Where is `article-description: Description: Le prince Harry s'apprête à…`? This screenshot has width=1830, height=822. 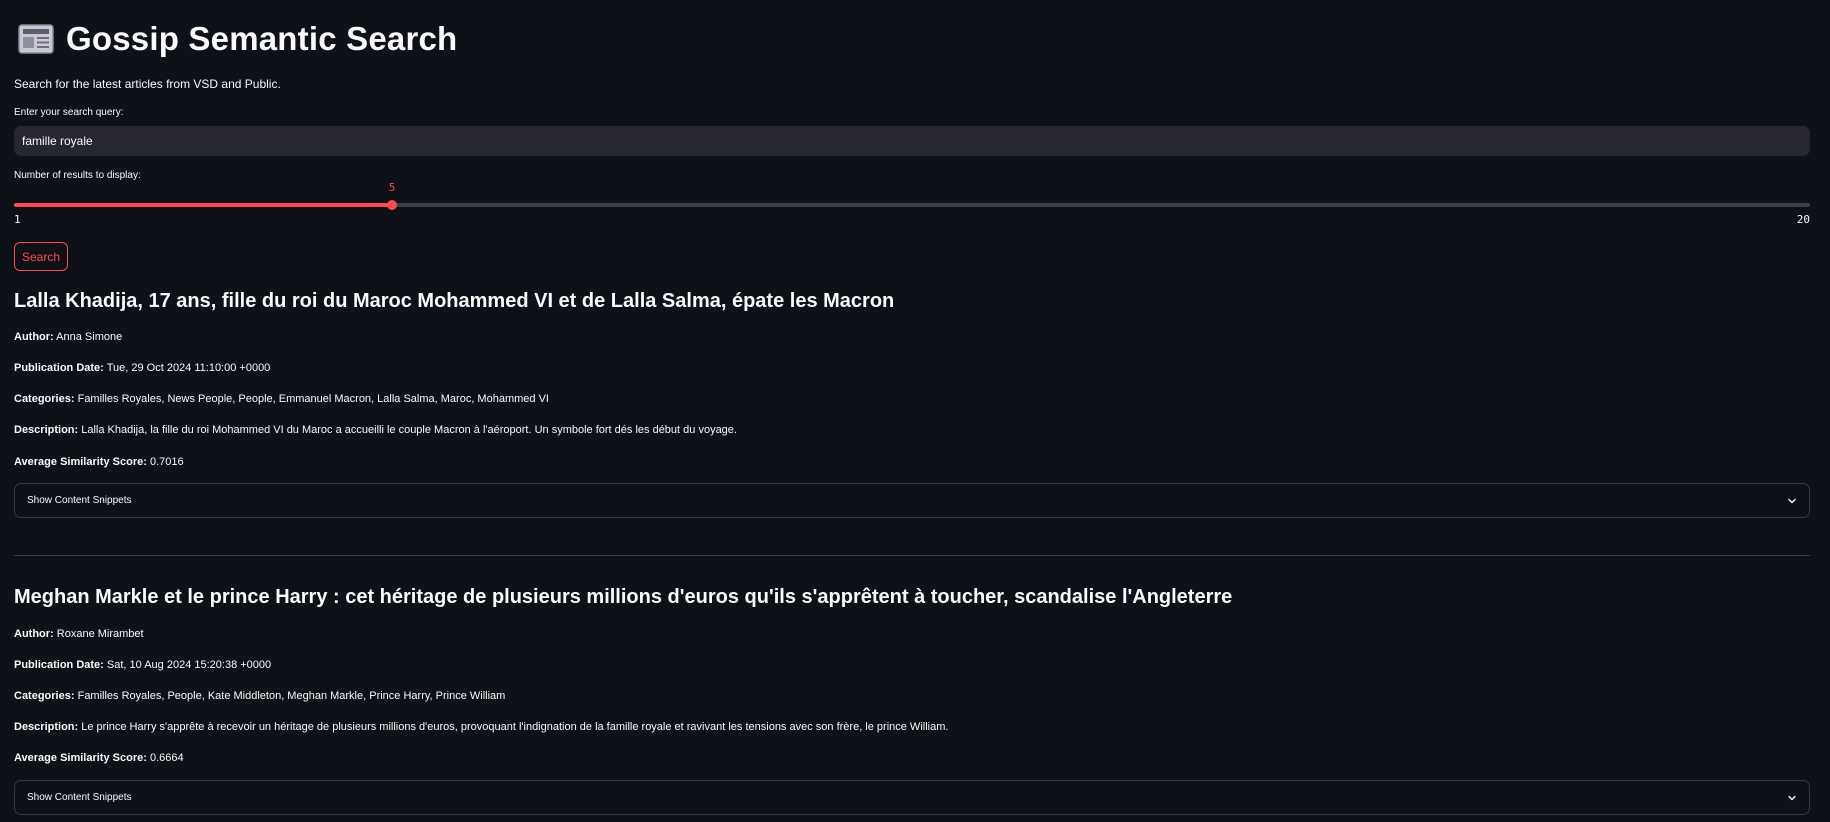
article-description: Description: Le prince Harry s'apprête à… is located at coordinates (481, 727).